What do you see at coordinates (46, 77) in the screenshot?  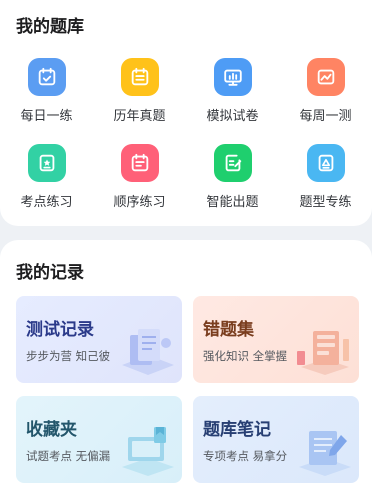 I see `calendar-check-icon` at bounding box center [46, 77].